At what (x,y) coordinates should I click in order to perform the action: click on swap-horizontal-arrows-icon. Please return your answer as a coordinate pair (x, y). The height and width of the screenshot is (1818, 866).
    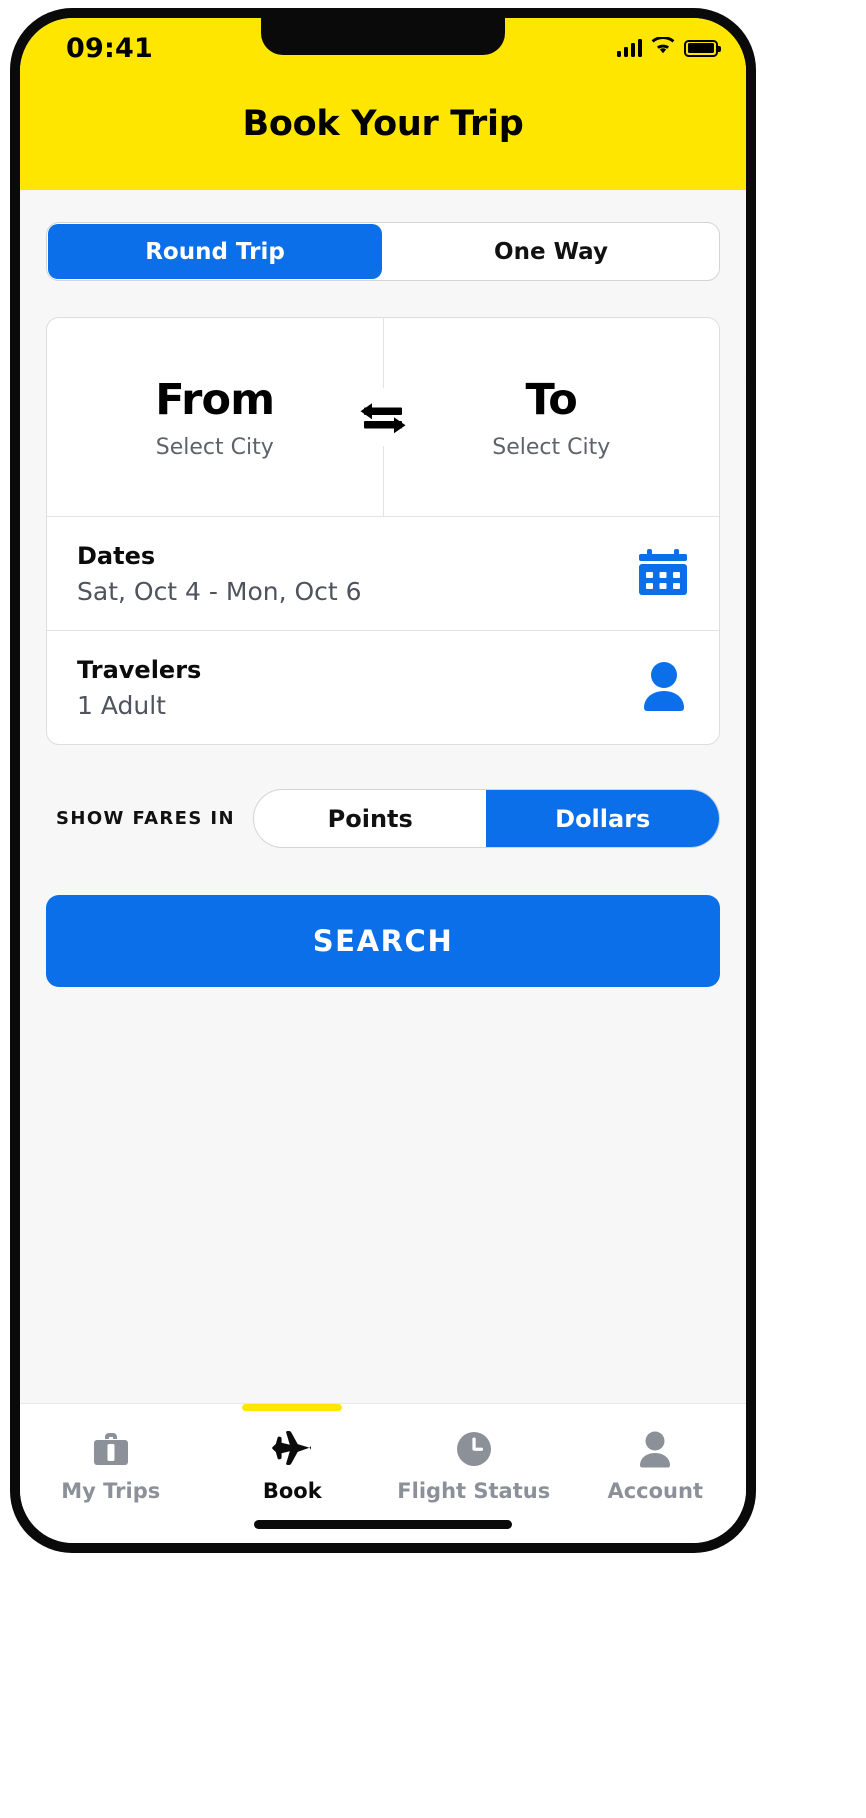
    Looking at the image, I should click on (383, 417).